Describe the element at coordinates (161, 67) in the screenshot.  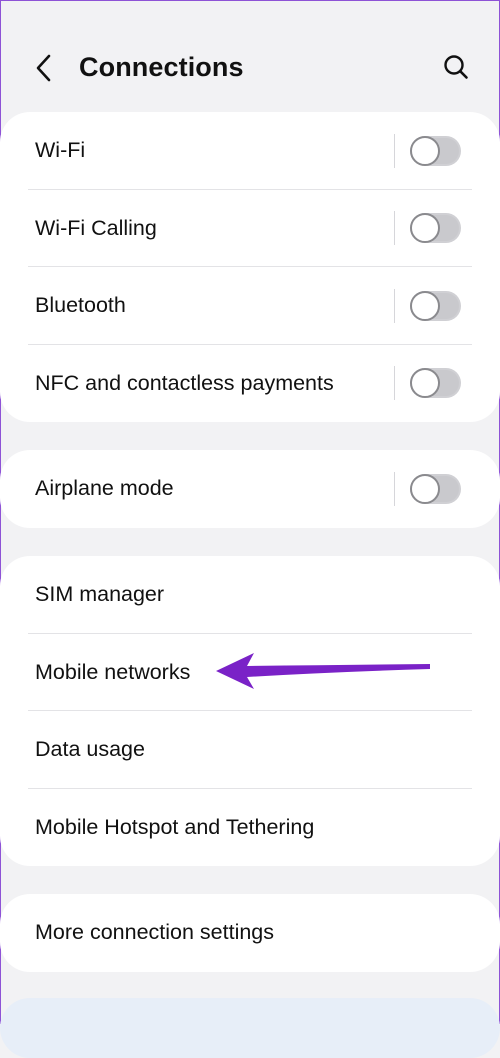
I see `page-title: Connections` at that location.